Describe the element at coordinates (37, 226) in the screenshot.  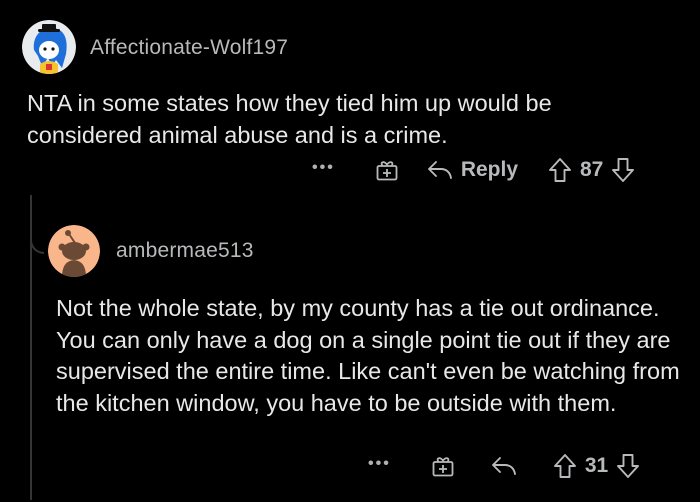
I see `thread-curve` at that location.